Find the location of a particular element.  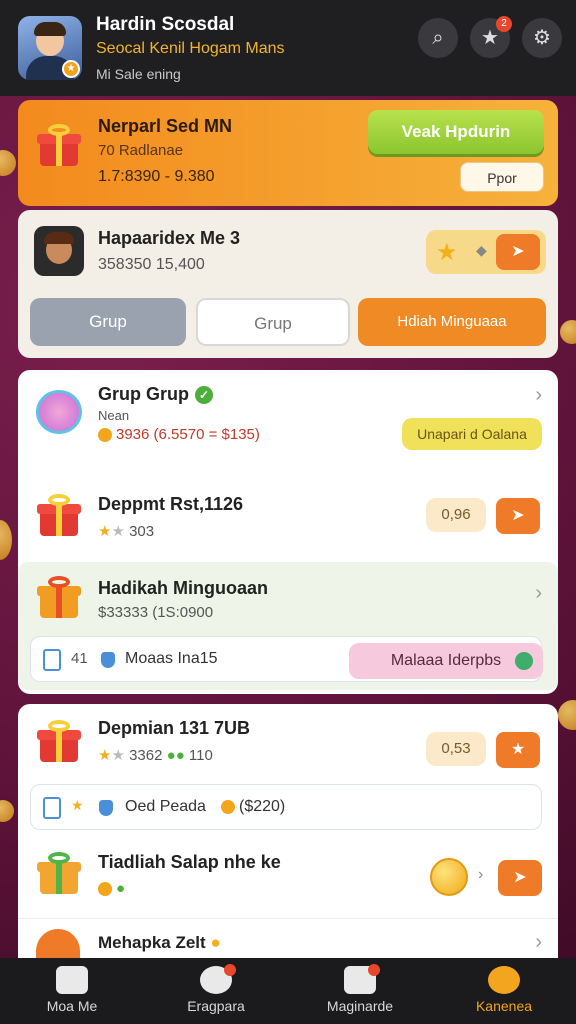

action-icon: ➤ is located at coordinates (518, 252).